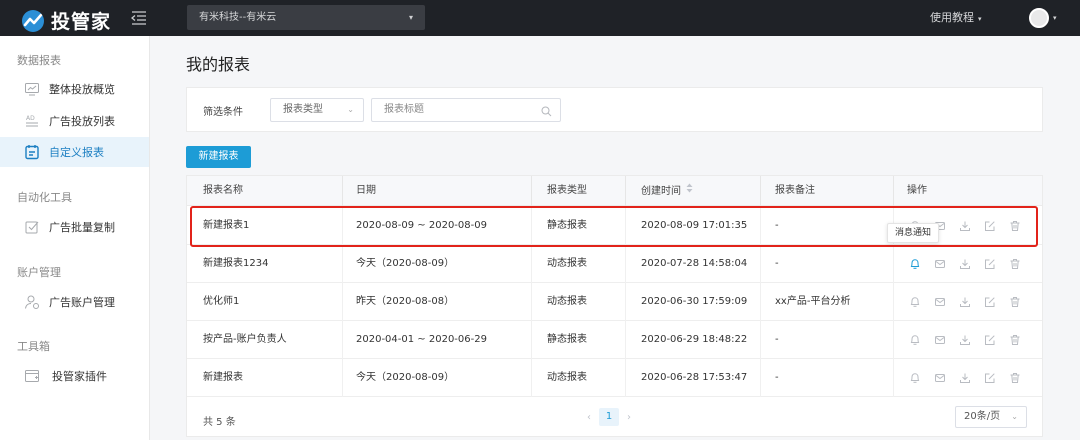 This screenshot has height=440, width=1080. Describe the element at coordinates (221, 302) in the screenshot. I see `cell-report-name: 优化师1` at that location.